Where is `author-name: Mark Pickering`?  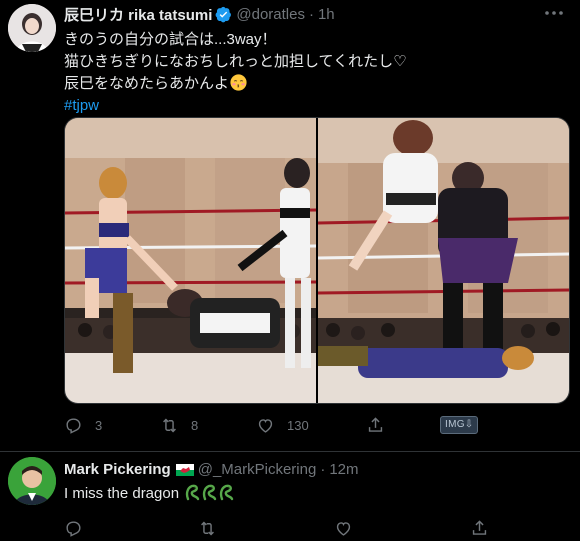 author-name: Mark Pickering is located at coordinates (117, 469).